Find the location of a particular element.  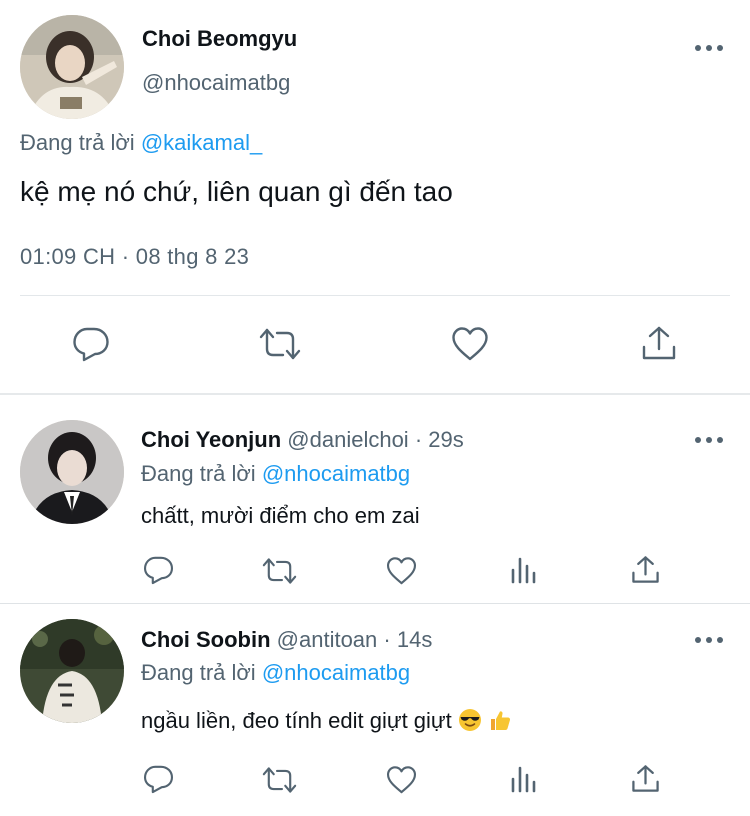

tweet-text: ngầu liền, đeo tính edit giựt giựt is located at coordinates (326, 723).